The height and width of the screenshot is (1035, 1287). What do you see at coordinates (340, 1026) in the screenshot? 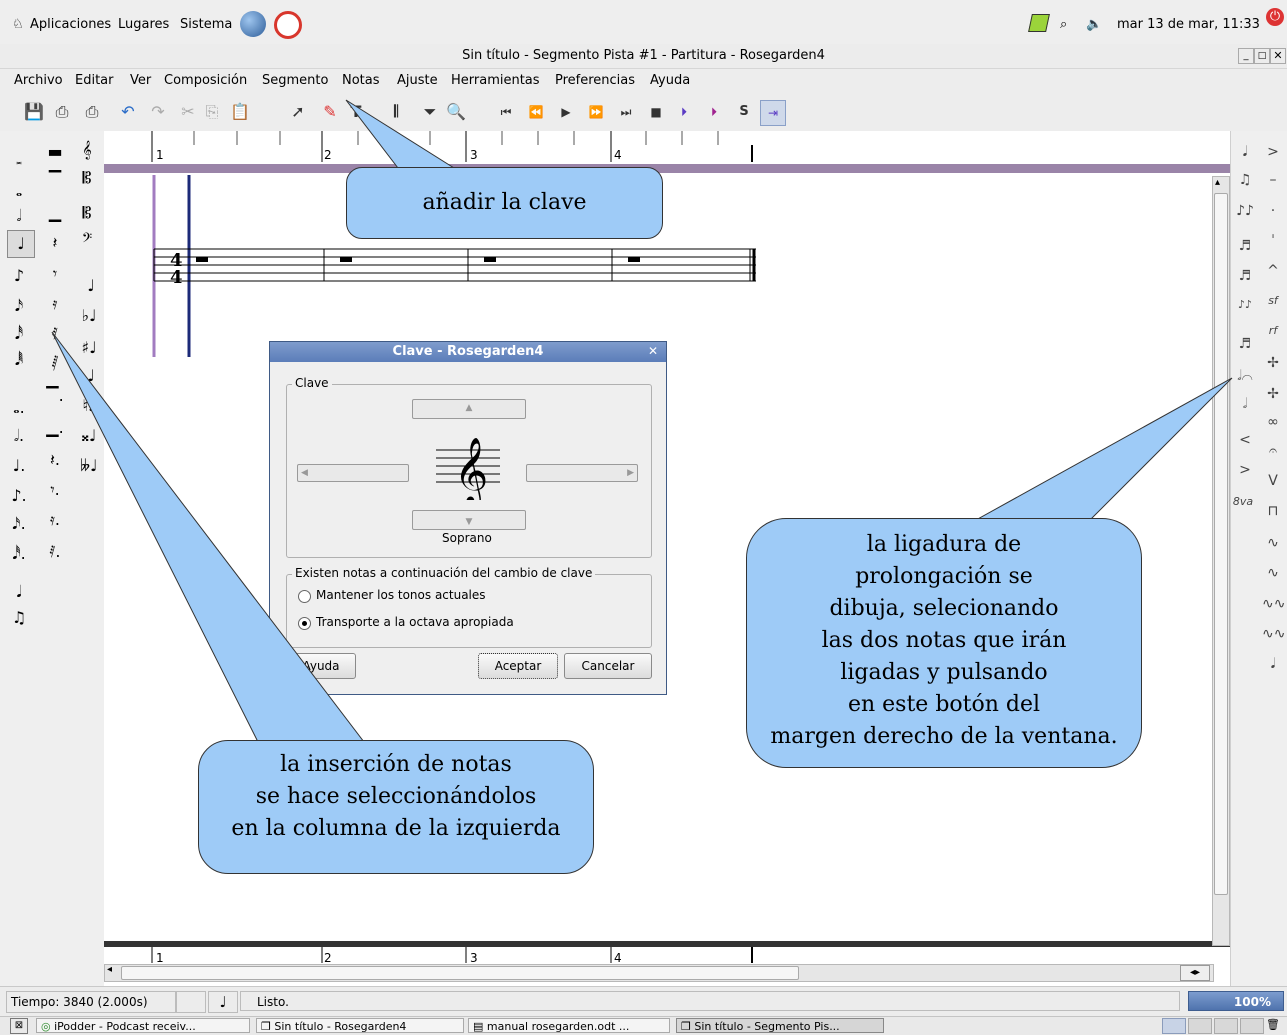
I see `taskbar-item-rosegarden-label: Sin título - Rosegarden4` at bounding box center [340, 1026].